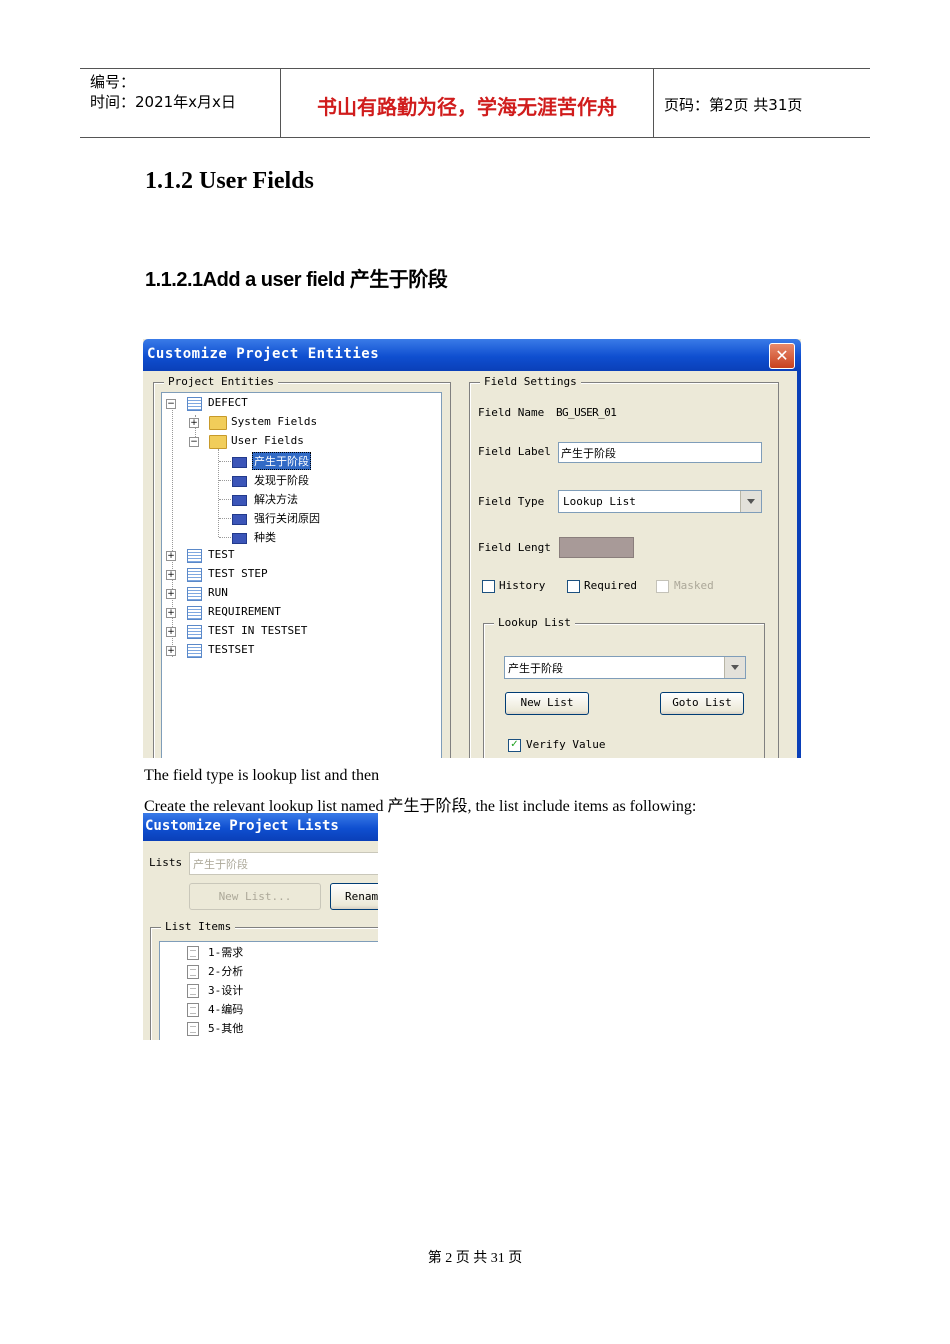 This screenshot has height=1344, width=950. Describe the element at coordinates (226, 990) in the screenshot. I see `list-item-label: 3-设计` at that location.